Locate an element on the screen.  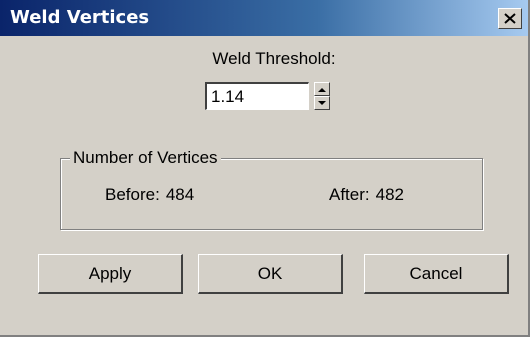
close-button is located at coordinates (510, 18).